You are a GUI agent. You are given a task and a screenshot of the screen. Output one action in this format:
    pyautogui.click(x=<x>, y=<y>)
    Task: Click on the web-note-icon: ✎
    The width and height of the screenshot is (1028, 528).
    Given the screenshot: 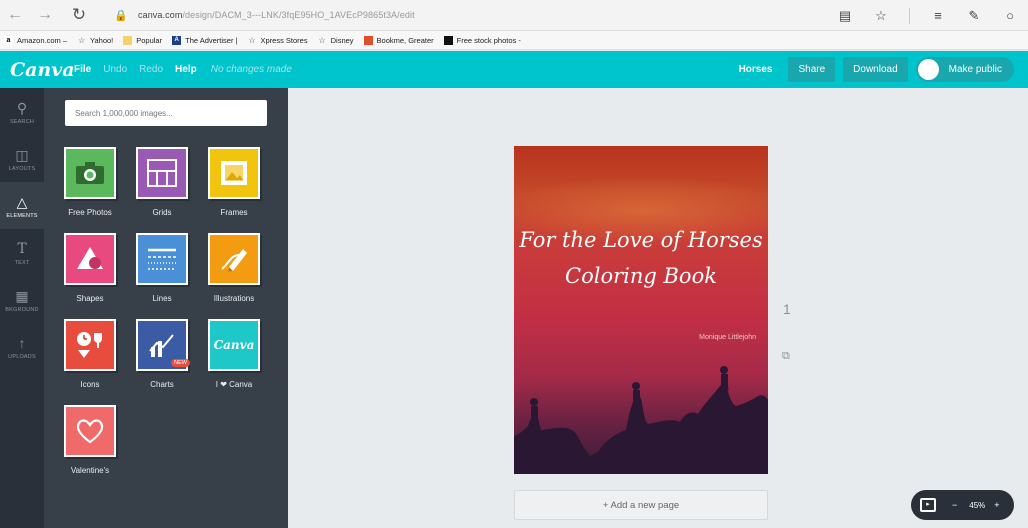 What is the action you would take?
    pyautogui.click(x=974, y=16)
    